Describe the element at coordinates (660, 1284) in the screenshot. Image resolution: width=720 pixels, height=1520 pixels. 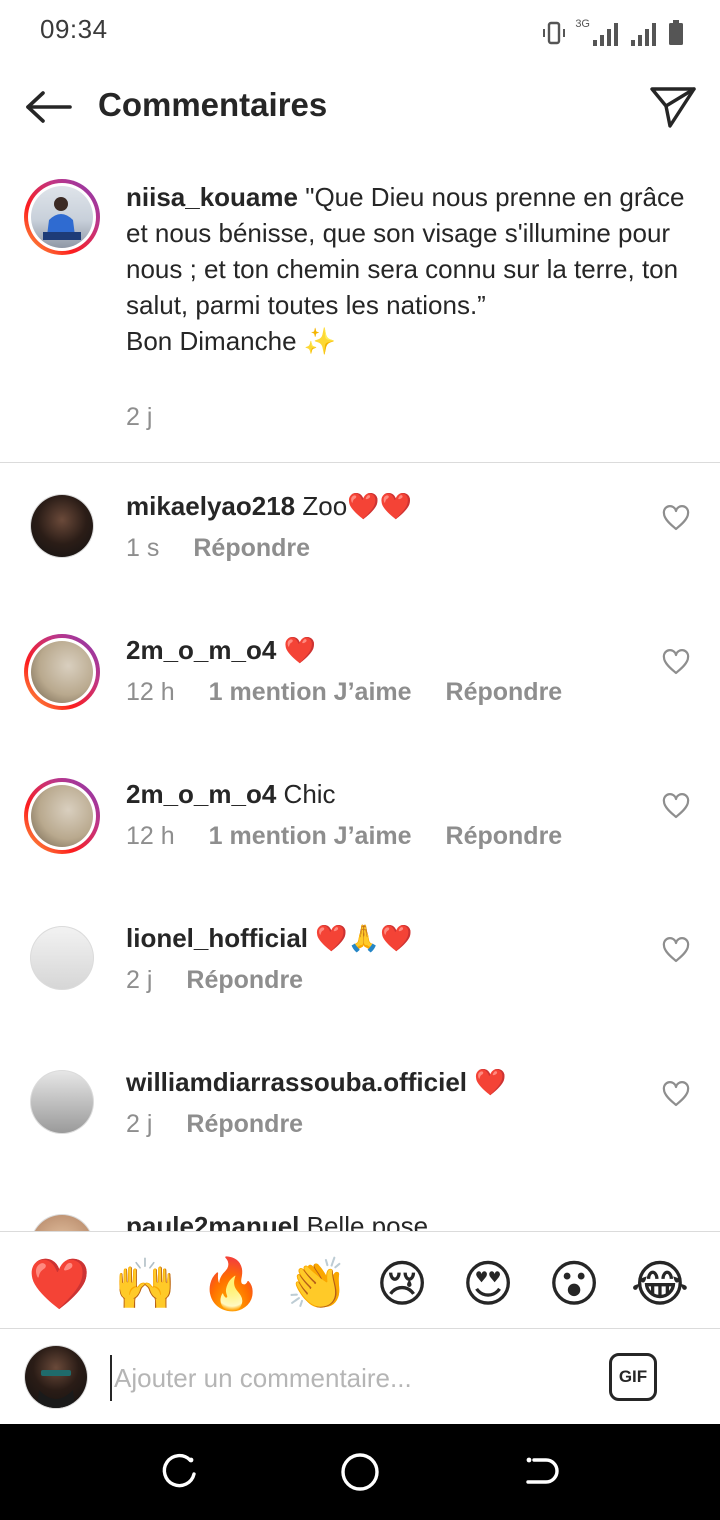
I see `emoji-button: 😂` at that location.